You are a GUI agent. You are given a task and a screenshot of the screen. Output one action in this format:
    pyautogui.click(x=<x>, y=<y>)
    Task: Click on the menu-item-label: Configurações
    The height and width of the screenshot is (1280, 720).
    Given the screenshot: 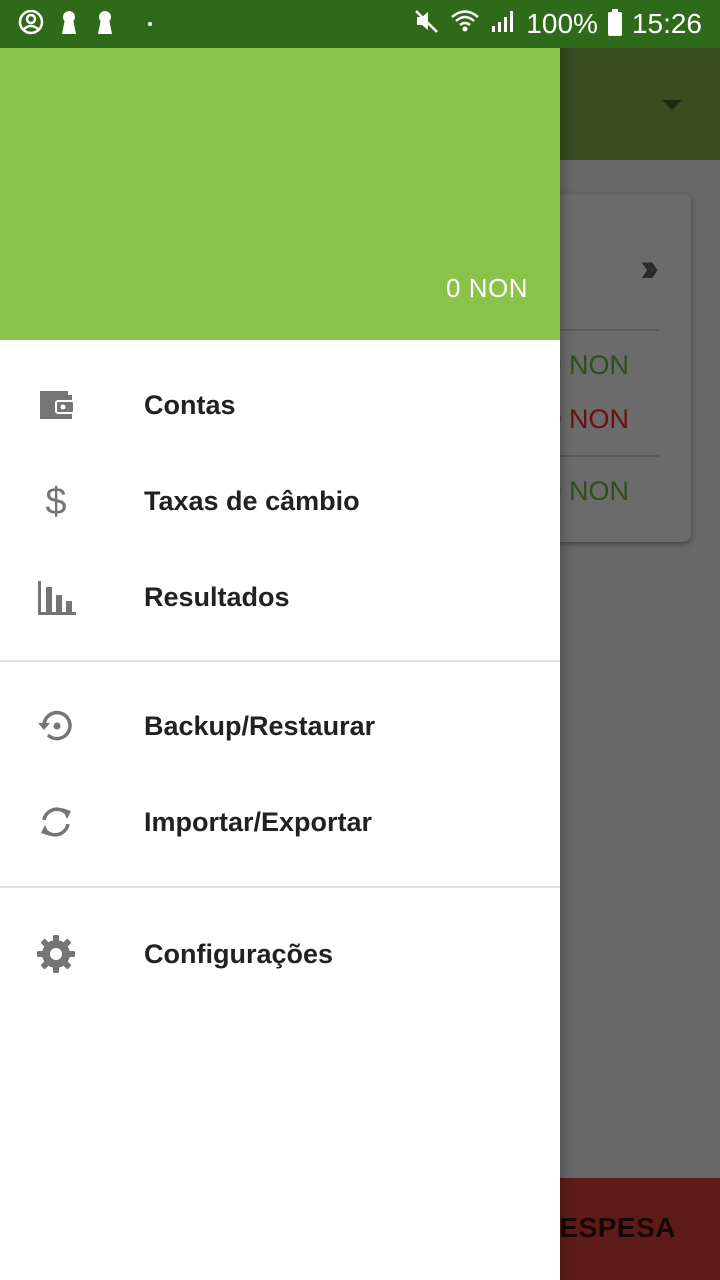 What is the action you would take?
    pyautogui.click(x=239, y=953)
    